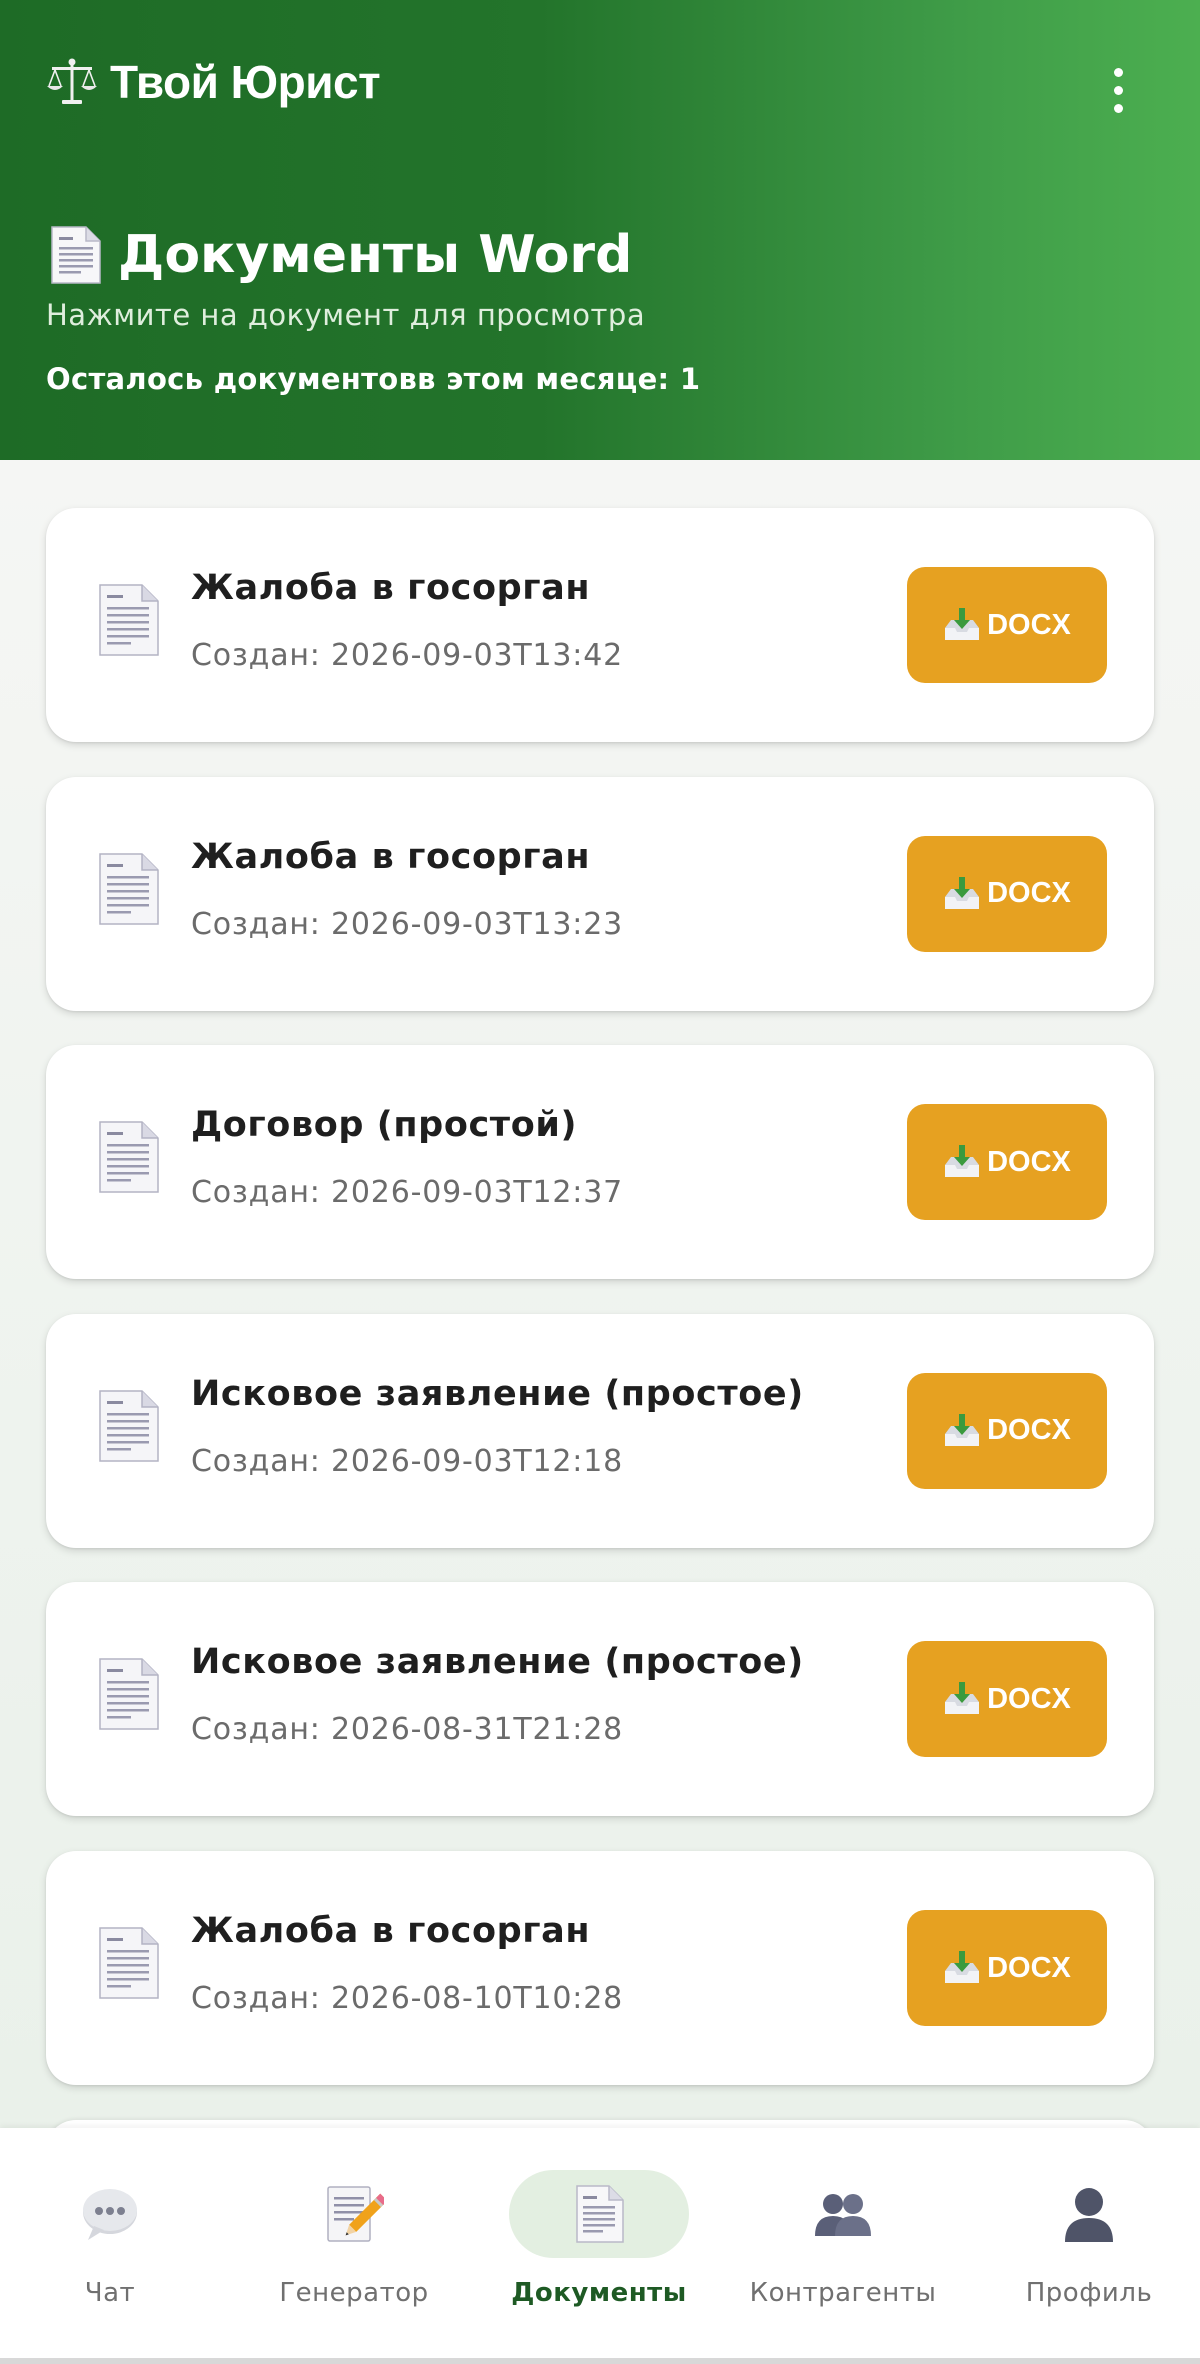 This screenshot has width=1200, height=2364. I want to click on document-icon, so click(599, 2214).